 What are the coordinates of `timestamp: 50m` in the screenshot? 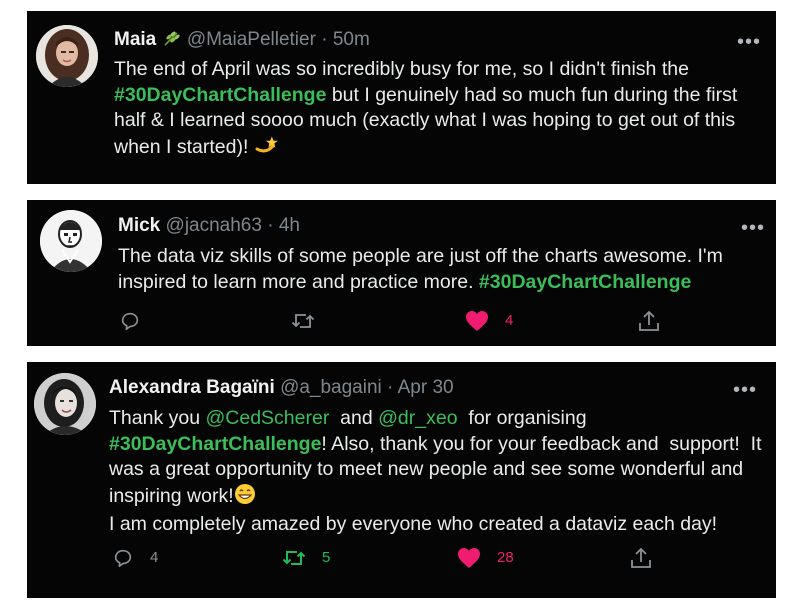 It's located at (351, 39).